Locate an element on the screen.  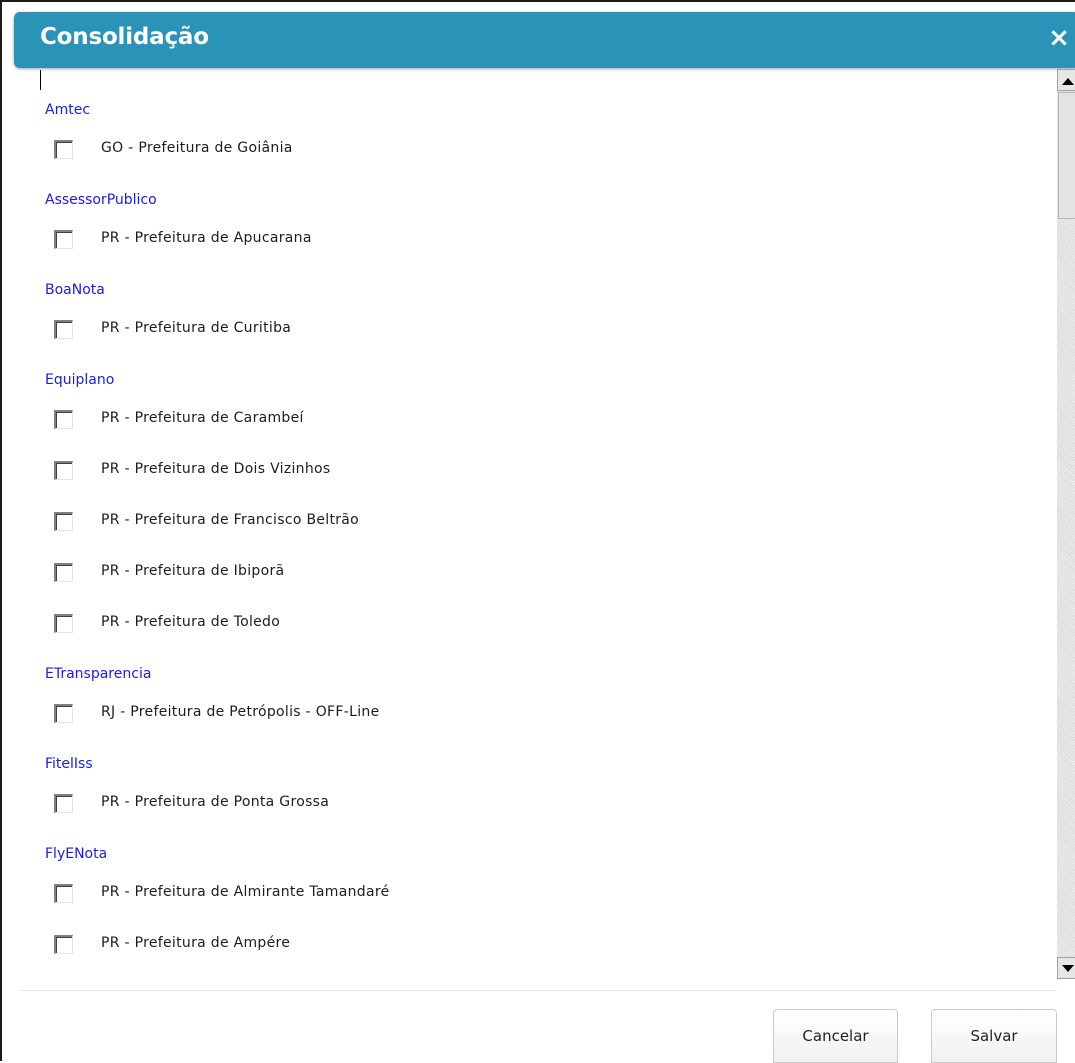
group-label: BoaNota is located at coordinates (75, 290).